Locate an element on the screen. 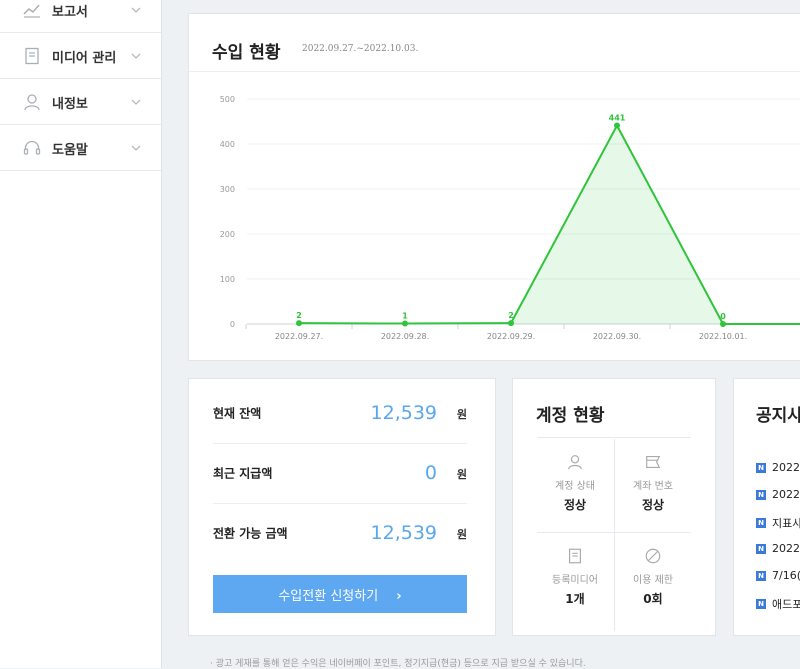  balance-label: 최근 지급액 is located at coordinates (243, 473).